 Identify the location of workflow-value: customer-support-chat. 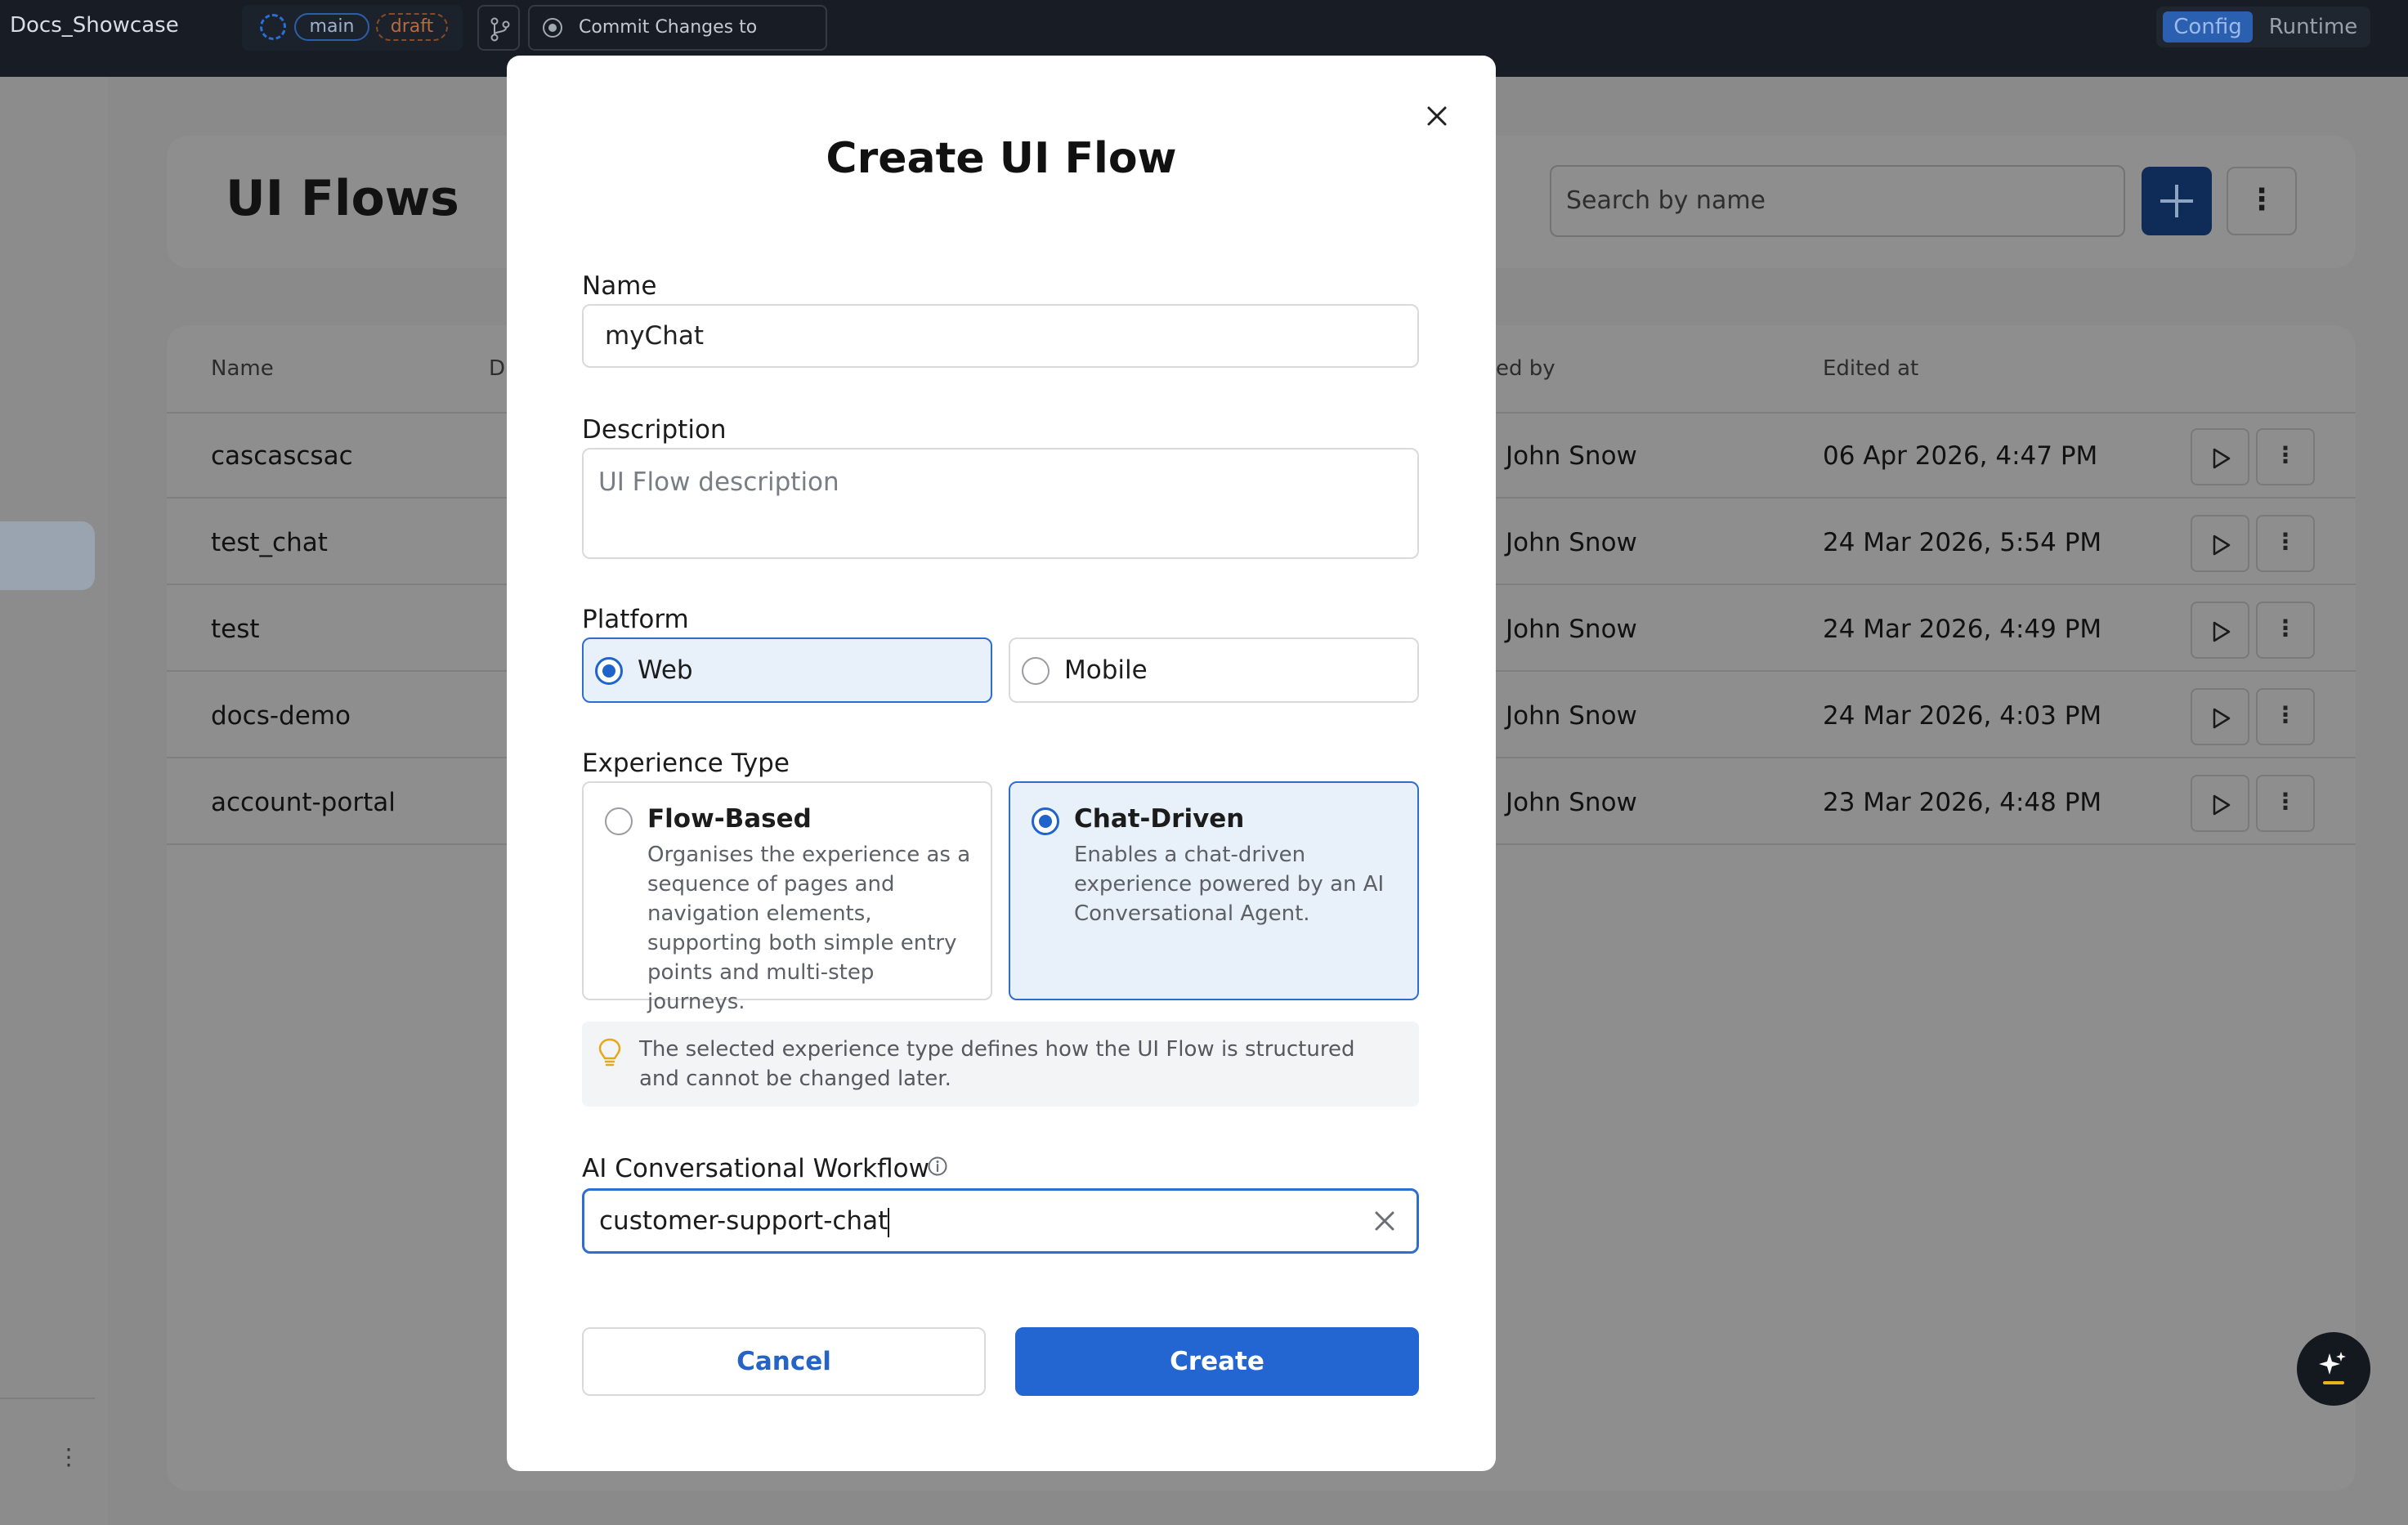
(744, 1221).